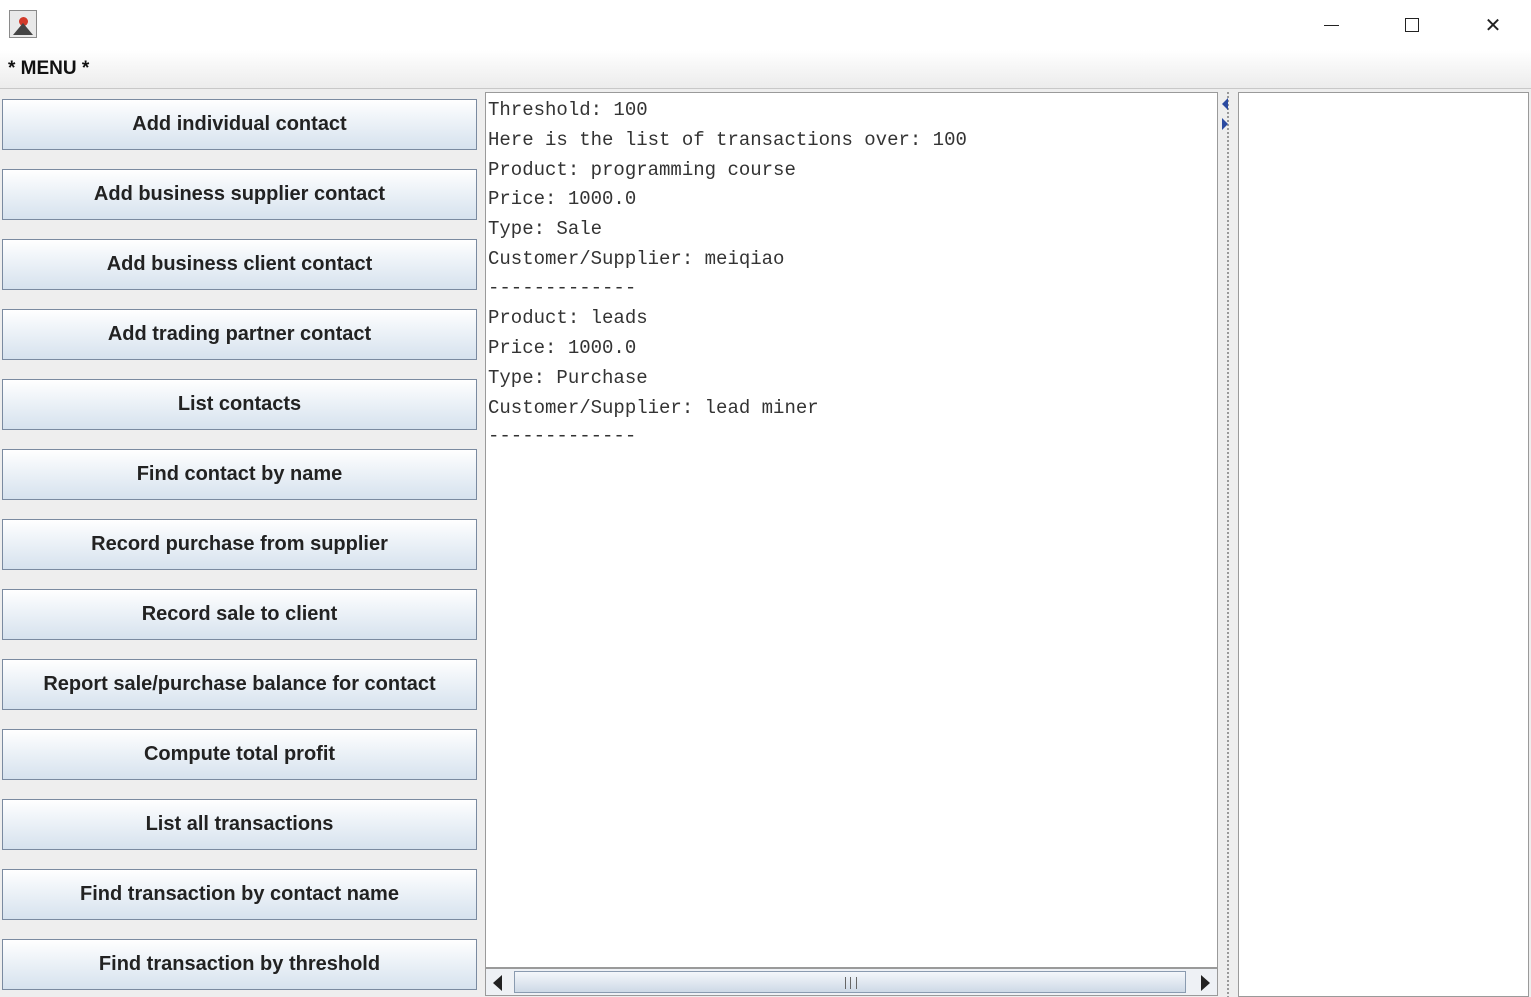 Image resolution: width=1531 pixels, height=997 pixels. I want to click on divider-grip, so click(1228, 544).